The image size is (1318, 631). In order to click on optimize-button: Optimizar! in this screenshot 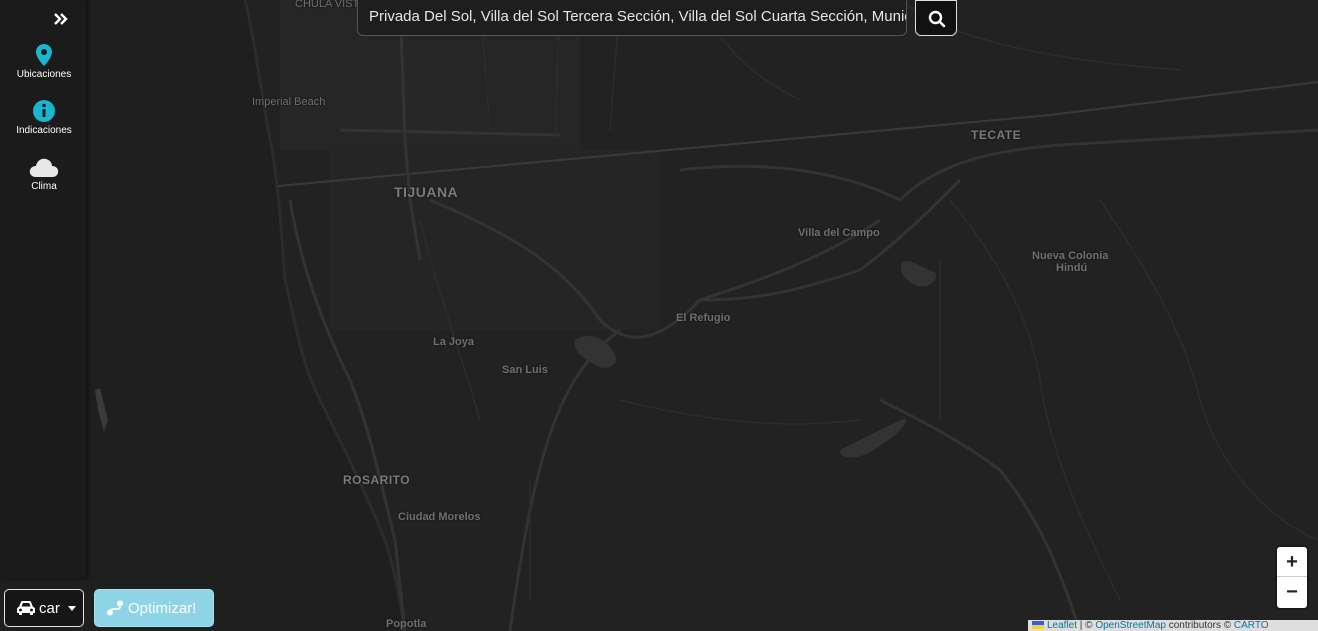, I will do `click(154, 608)`.